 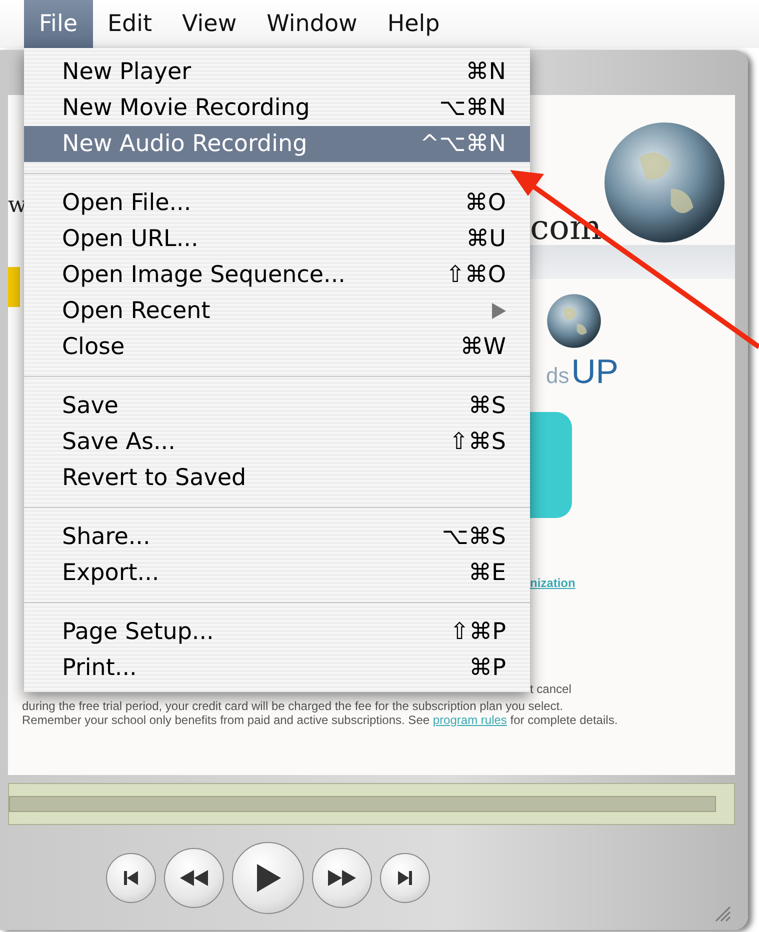 I want to click on menu-bar-item: Window, so click(x=312, y=24).